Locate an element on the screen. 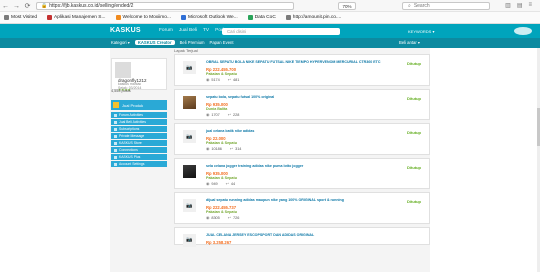  library-icon: ▥ is located at coordinates (508, 5).